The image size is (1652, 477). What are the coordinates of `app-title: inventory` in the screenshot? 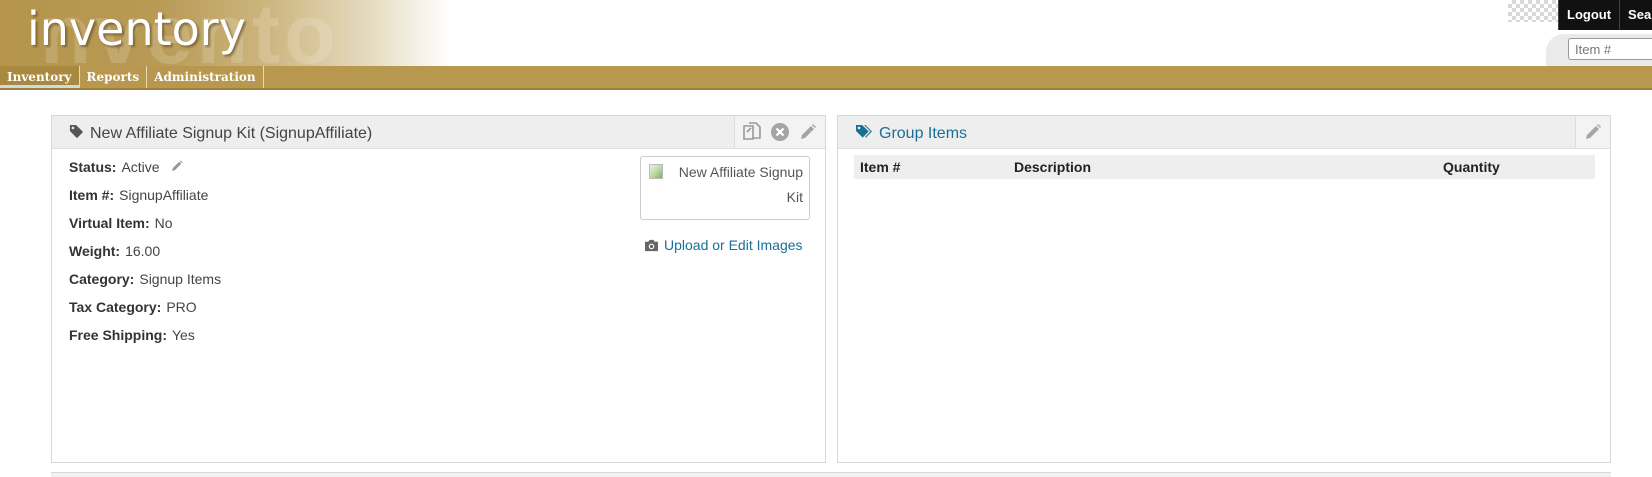 It's located at (136, 29).